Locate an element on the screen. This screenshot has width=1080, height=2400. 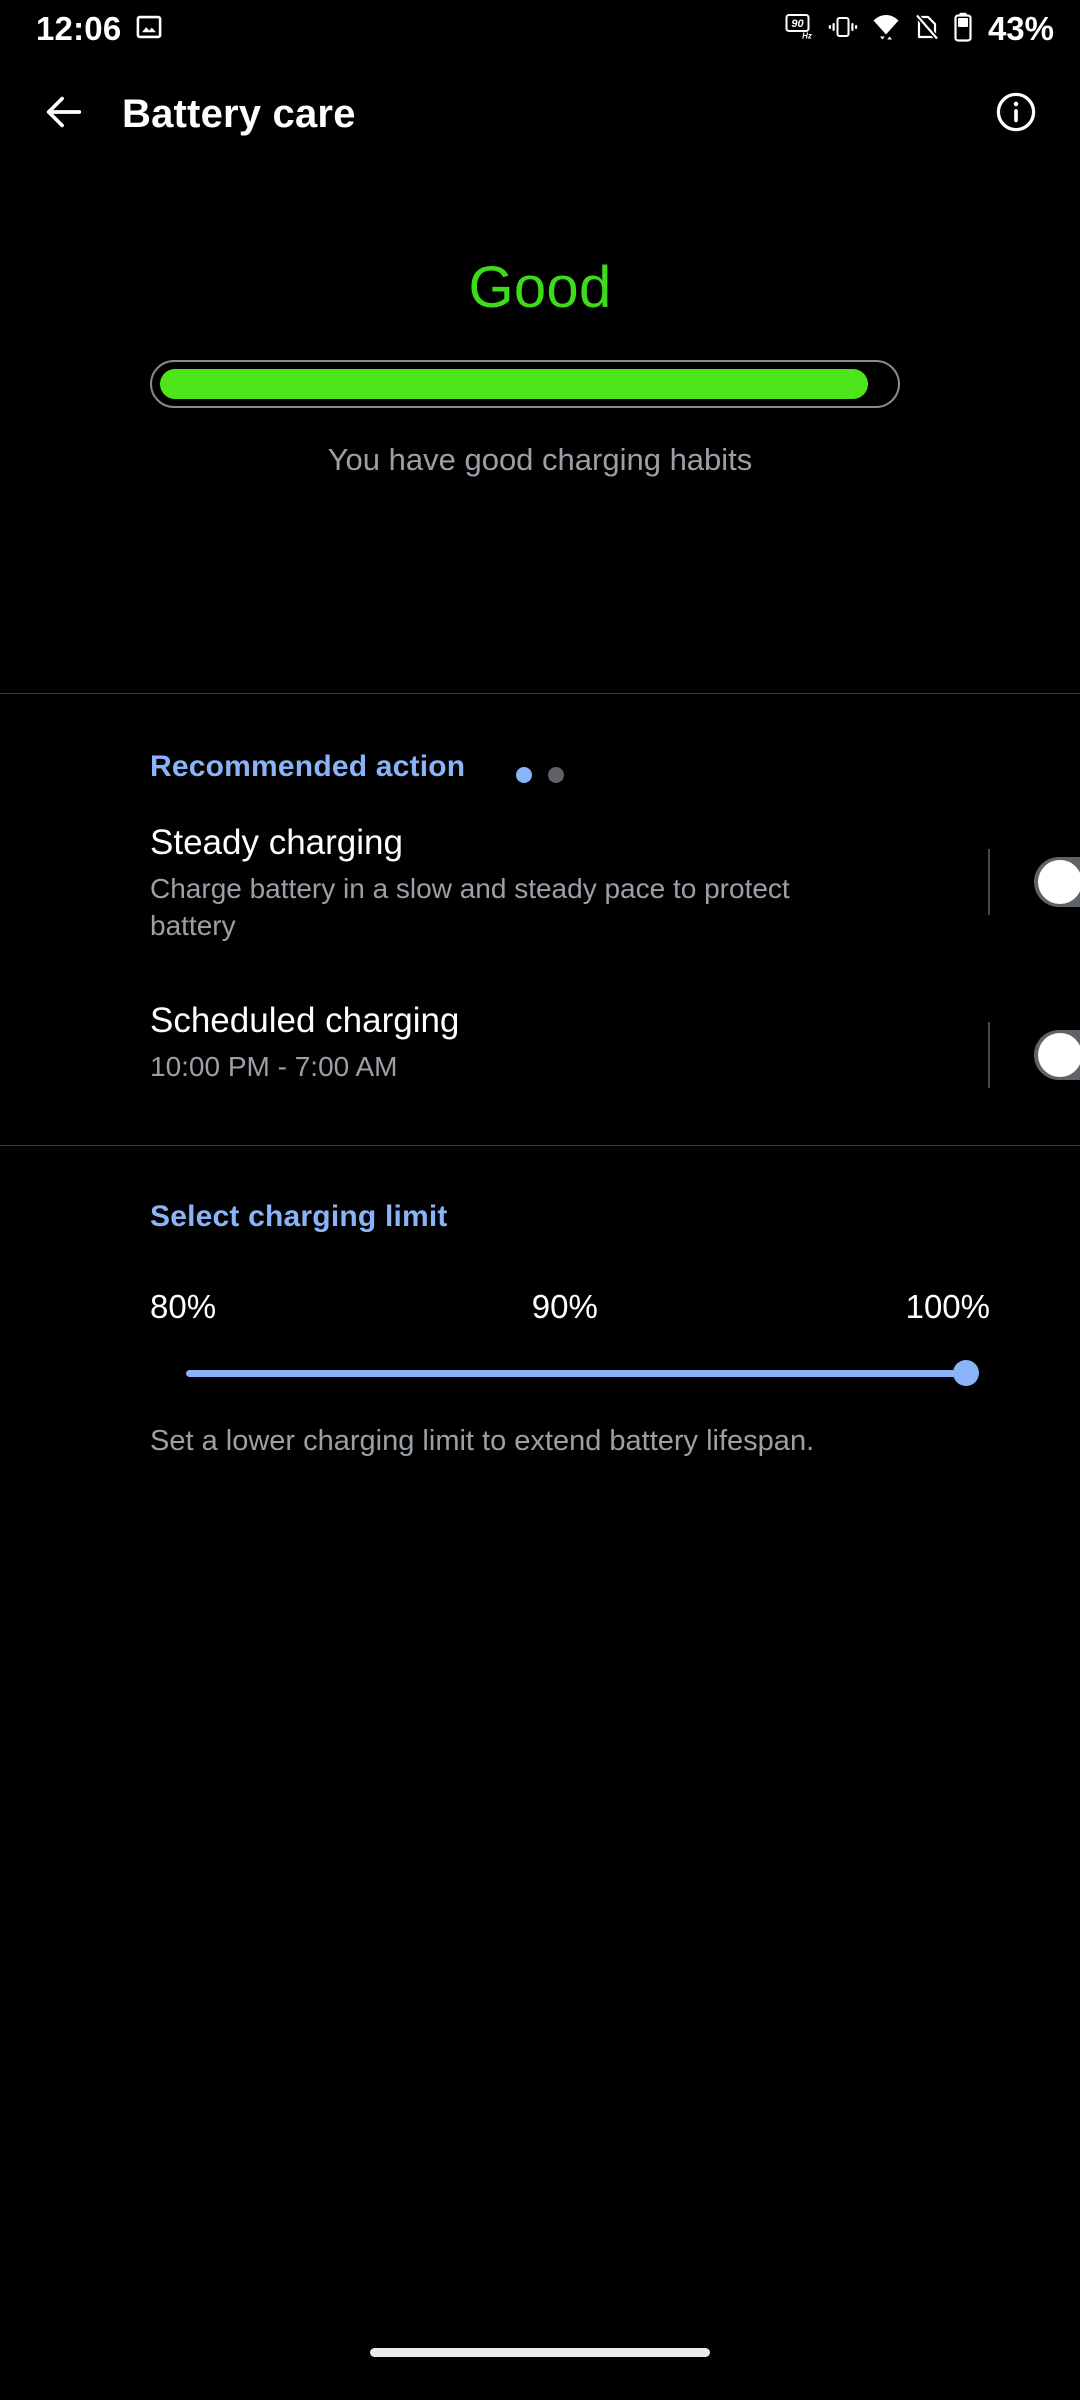
home-indicator is located at coordinates (540, 2352).